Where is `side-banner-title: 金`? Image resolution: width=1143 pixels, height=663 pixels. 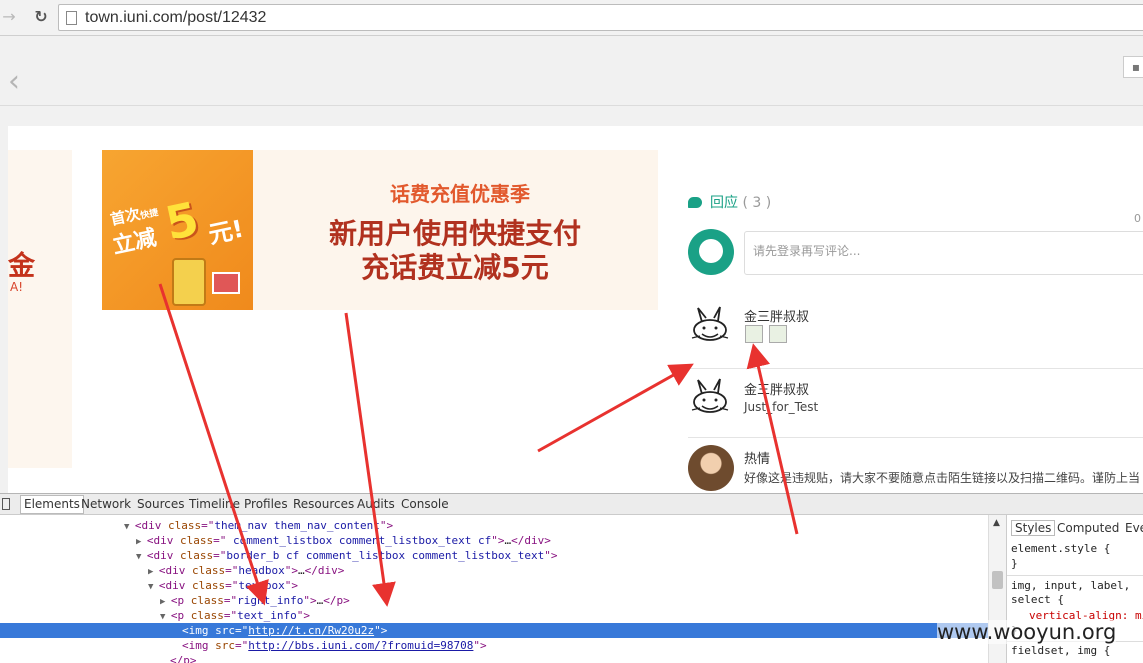
side-banner-title: 金 is located at coordinates (21, 266).